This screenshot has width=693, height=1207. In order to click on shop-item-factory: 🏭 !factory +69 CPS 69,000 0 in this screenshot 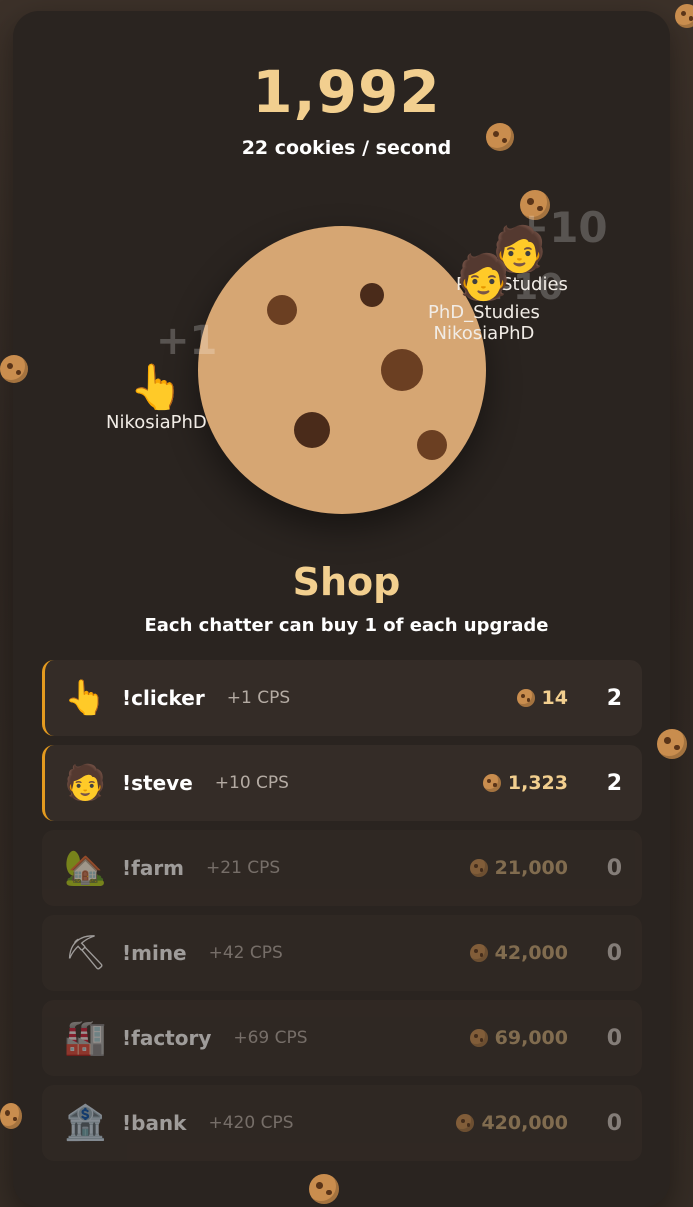, I will do `click(342, 1038)`.